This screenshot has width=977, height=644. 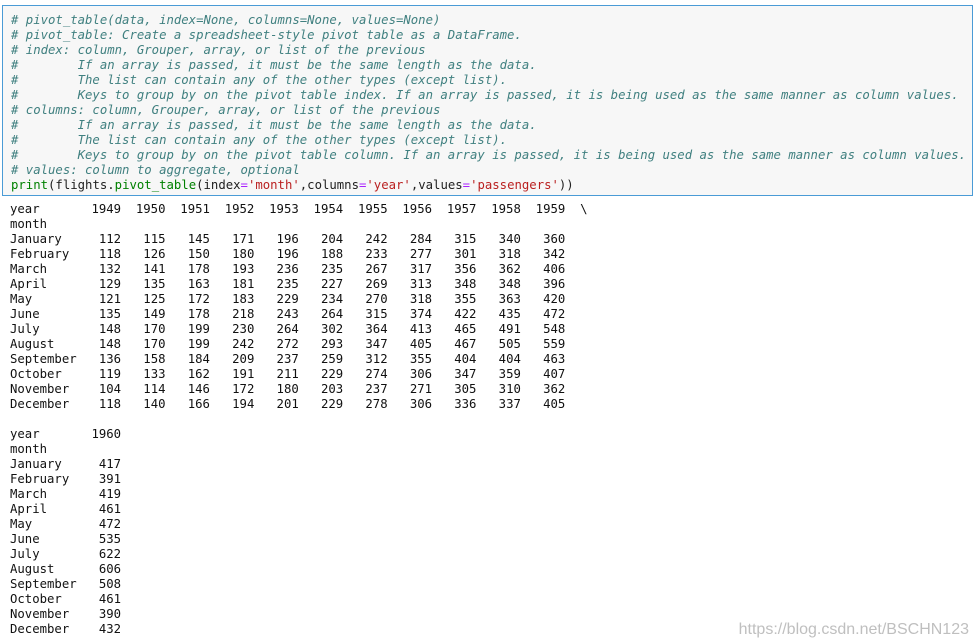 I want to click on passenger-value: 149, so click(x=143, y=314).